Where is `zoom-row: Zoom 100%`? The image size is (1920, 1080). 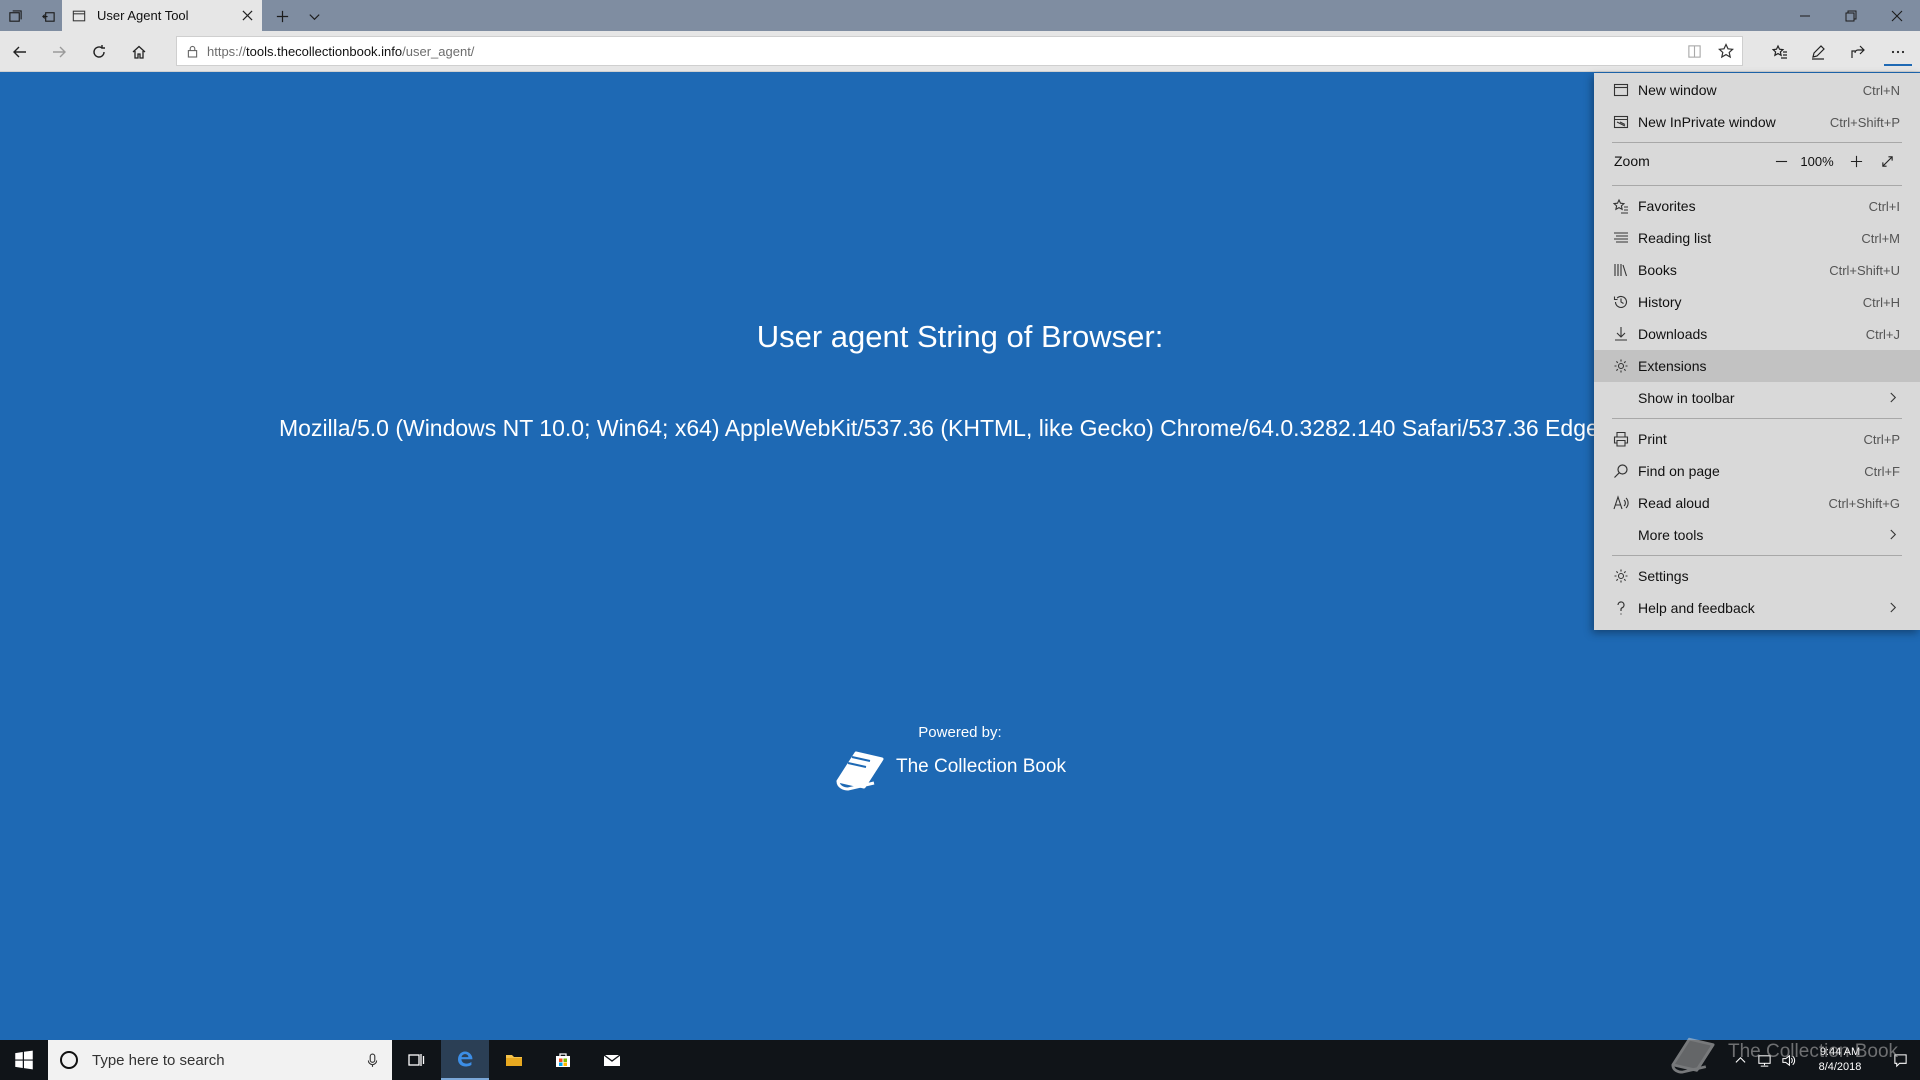 zoom-row: Zoom 100% is located at coordinates (1757, 161).